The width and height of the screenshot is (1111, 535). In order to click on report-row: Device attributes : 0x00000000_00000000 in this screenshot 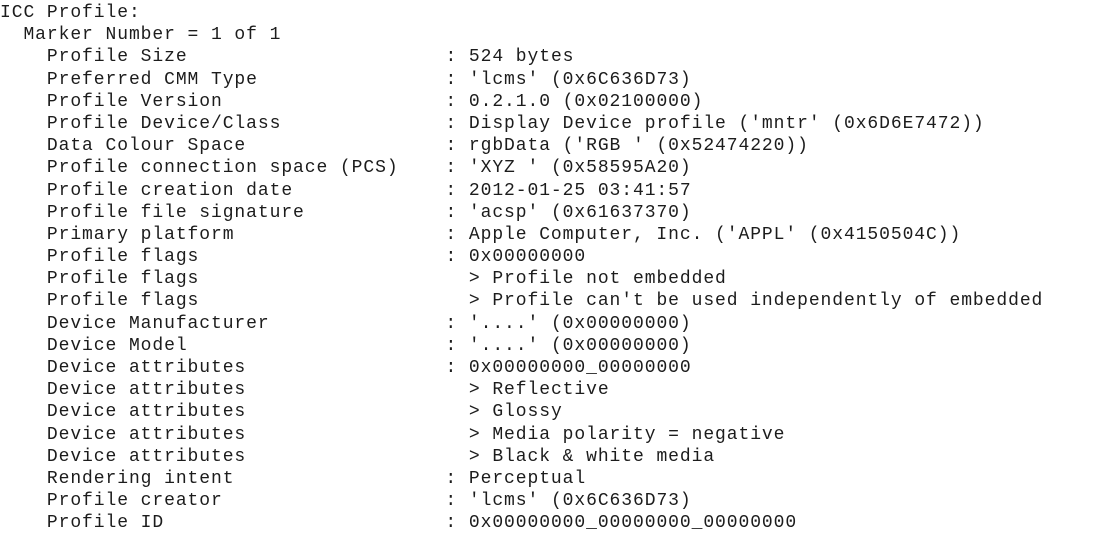, I will do `click(555, 368)`.